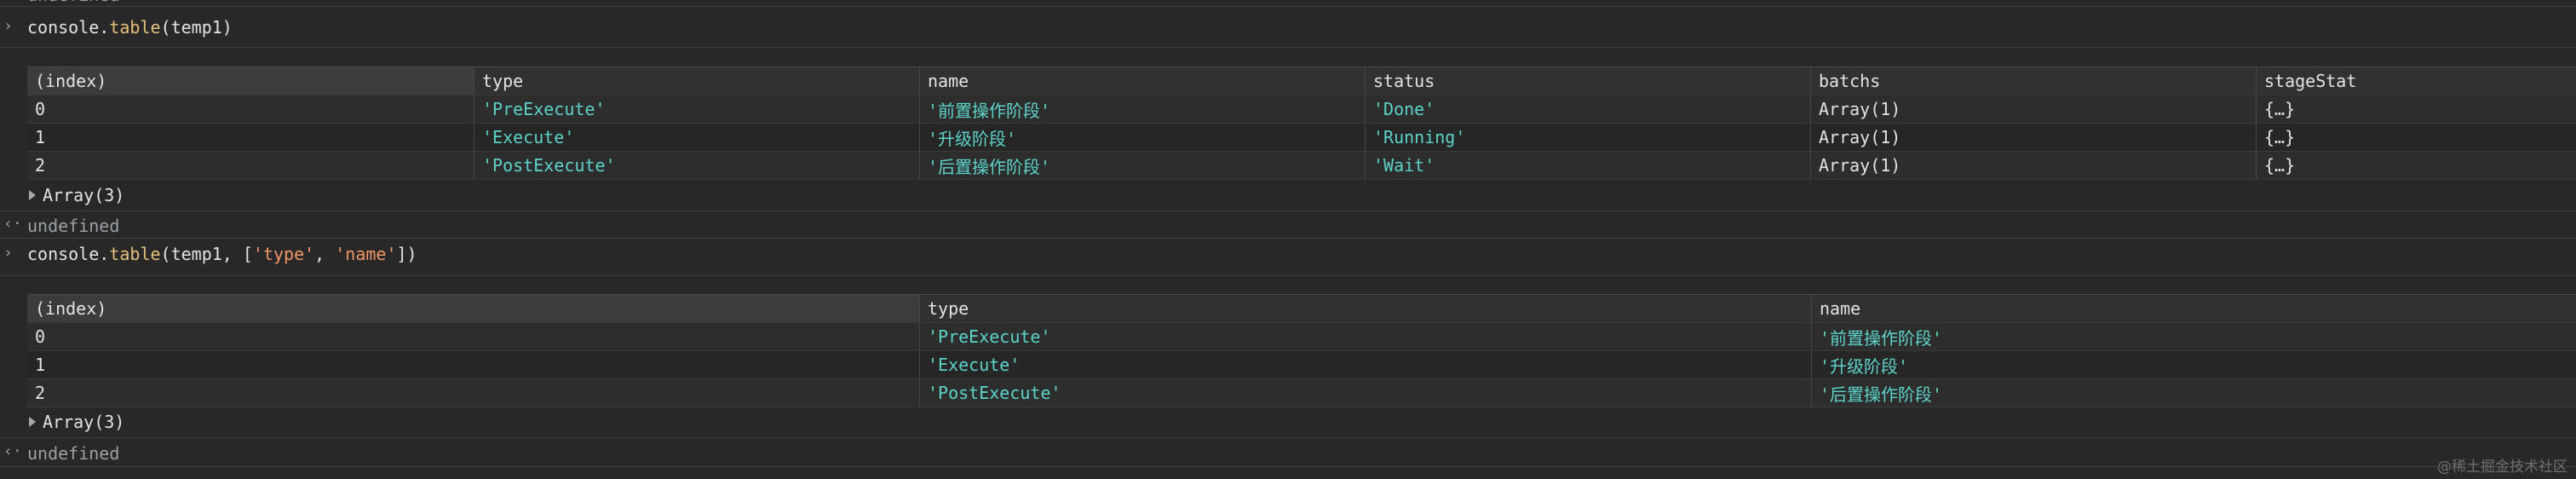 The height and width of the screenshot is (479, 2576). I want to click on console-command: › console.table(temp1), so click(1288, 28).